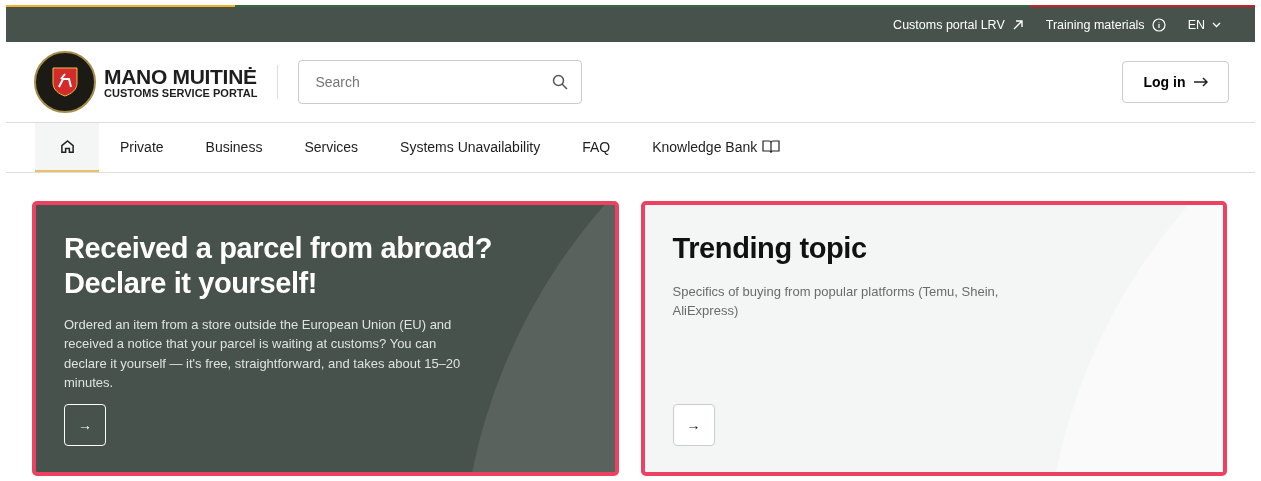 The image size is (1261, 481). I want to click on card-title: Received a parcel from abroad? Declare it yourself!, so click(278, 266).